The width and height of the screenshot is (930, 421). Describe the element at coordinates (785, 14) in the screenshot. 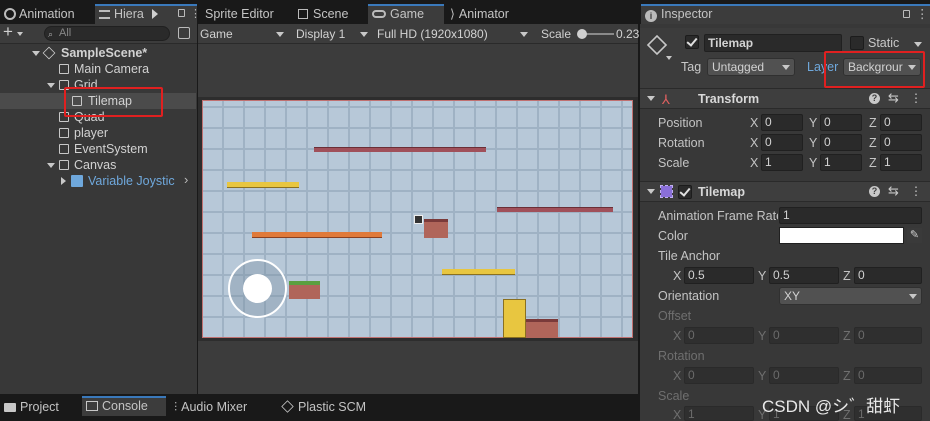

I see `tab-inspector: i Inspector ⋮` at that location.